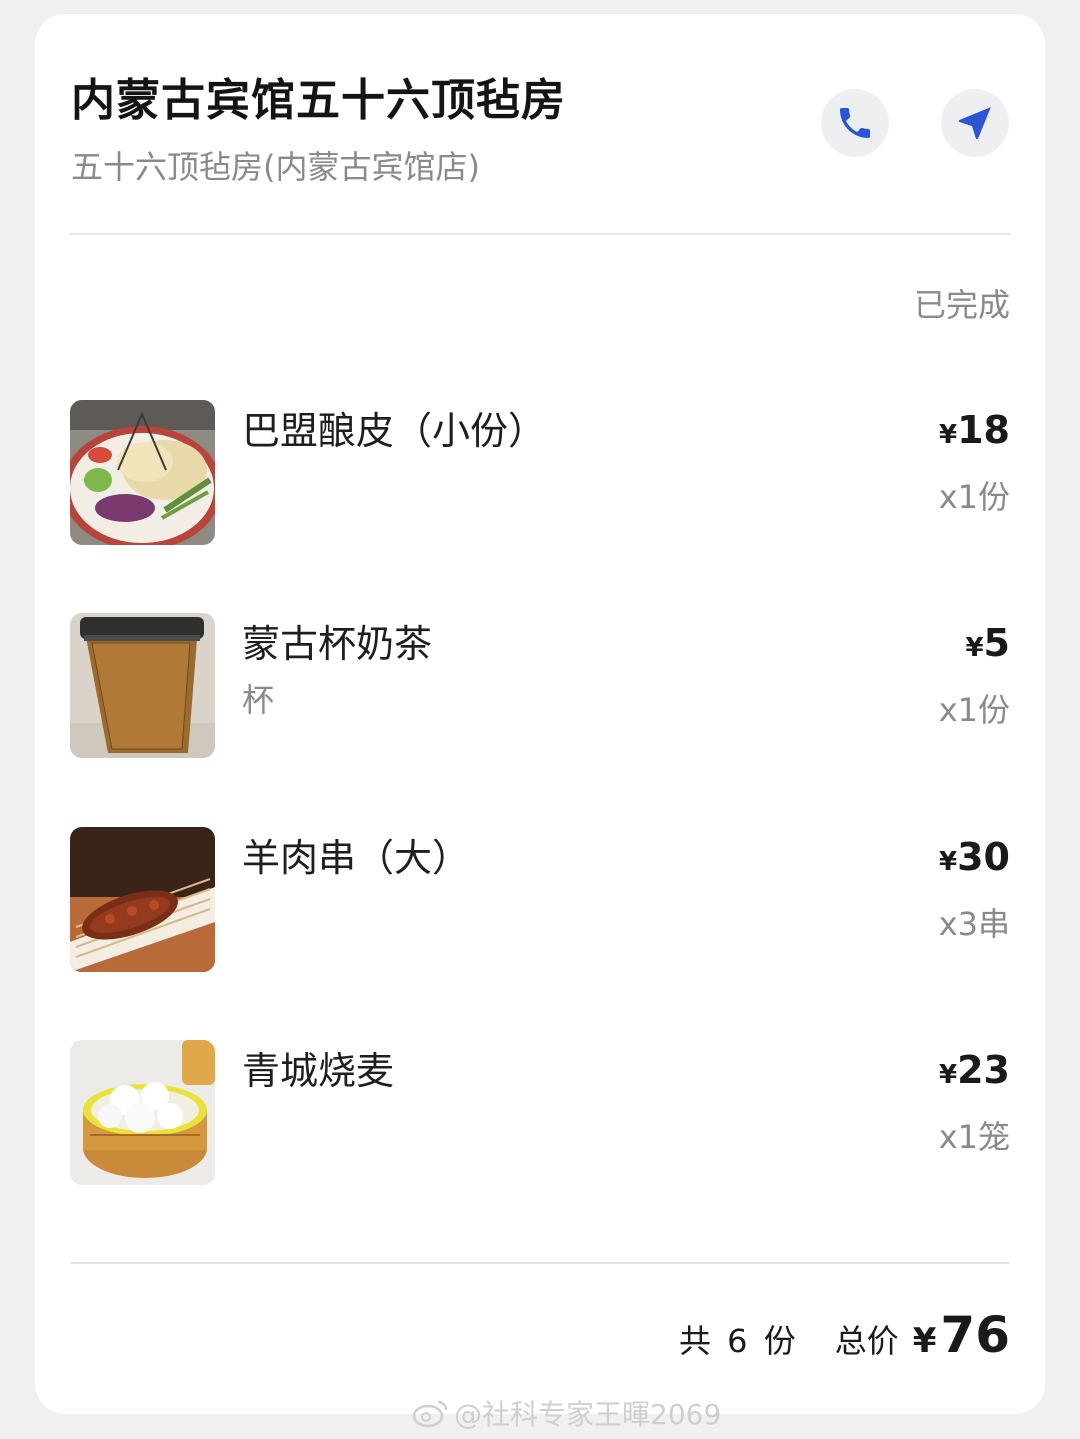  Describe the element at coordinates (974, 1137) in the screenshot. I see `item-quantity: x1笼` at that location.